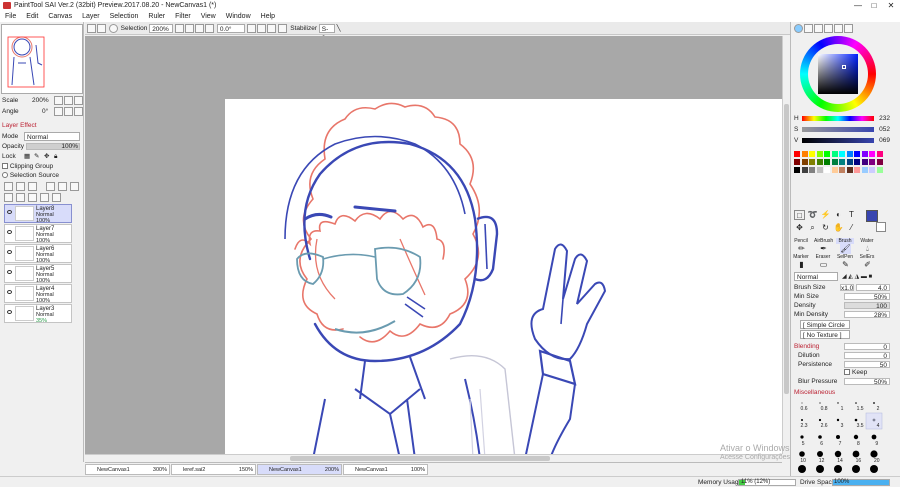  Describe the element at coordinates (38, 314) in the screenshot. I see `layer-item-layer3: Layer3 Normal 35%` at that location.